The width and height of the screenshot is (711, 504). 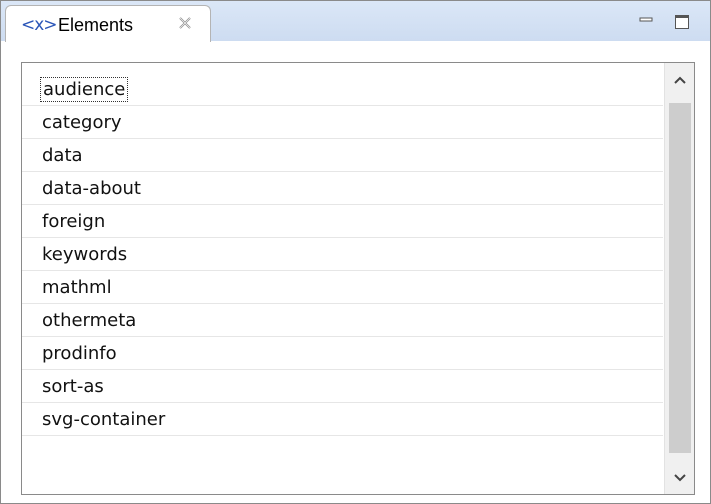 What do you see at coordinates (682, 22) in the screenshot?
I see `maximize-icon` at bounding box center [682, 22].